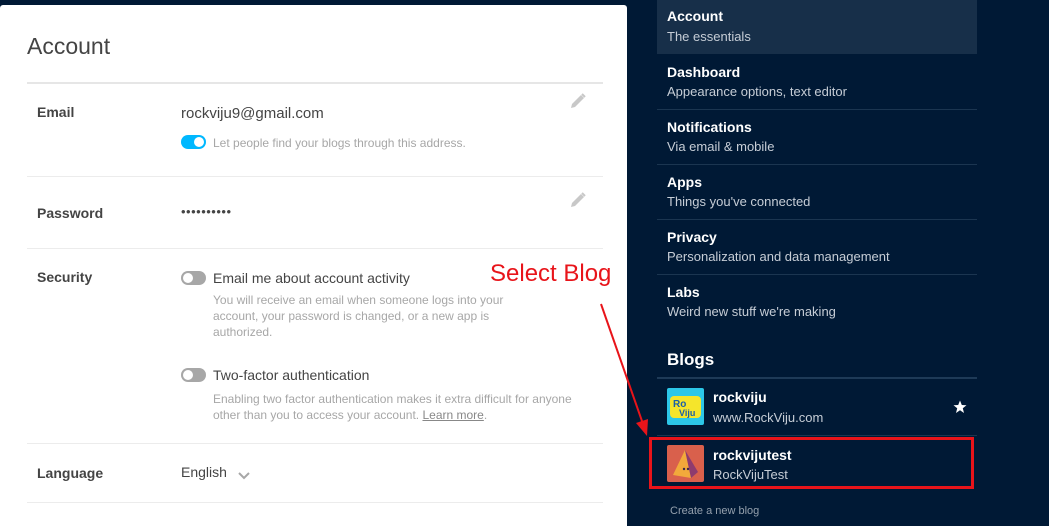  What do you see at coordinates (193, 278) in the screenshot?
I see `account-activity-toggle` at bounding box center [193, 278].